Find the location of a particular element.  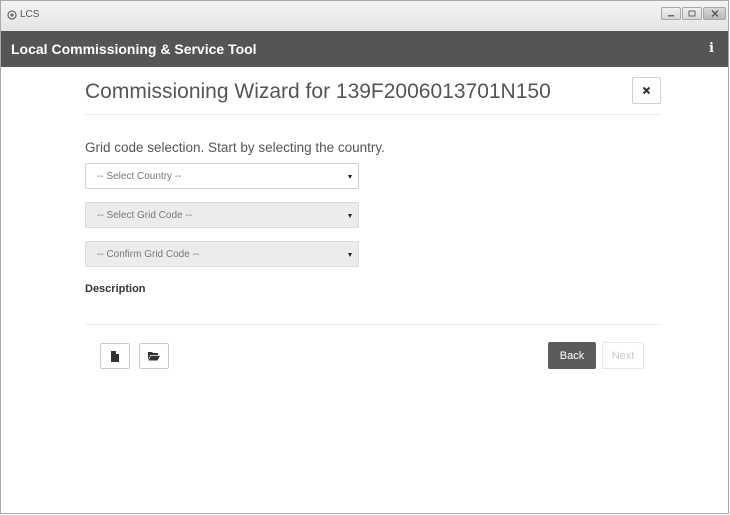

window-controls is located at coordinates (693, 13).